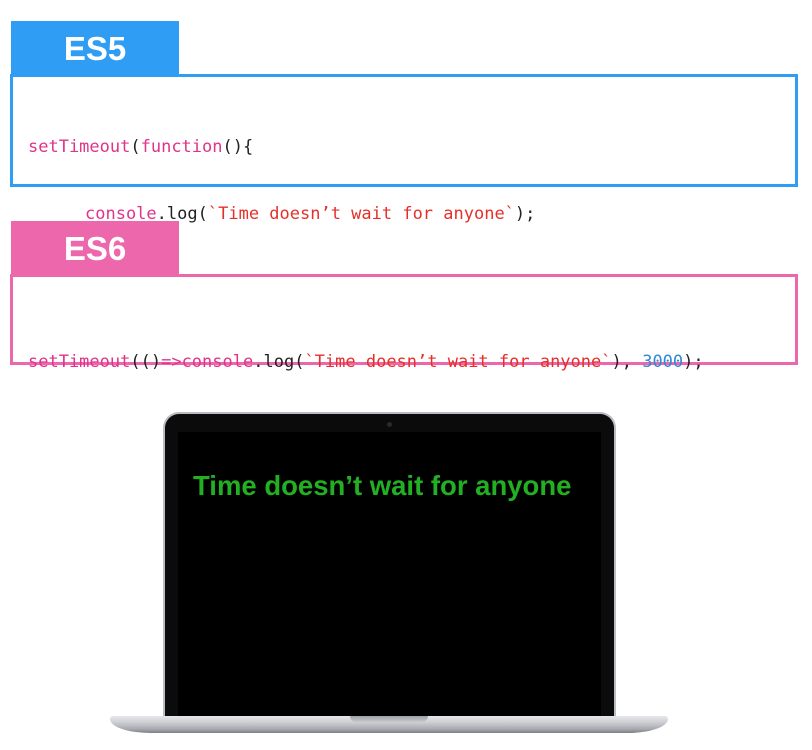 This screenshot has height=750, width=812. What do you see at coordinates (146, 362) in the screenshot?
I see `code-token: (()` at bounding box center [146, 362].